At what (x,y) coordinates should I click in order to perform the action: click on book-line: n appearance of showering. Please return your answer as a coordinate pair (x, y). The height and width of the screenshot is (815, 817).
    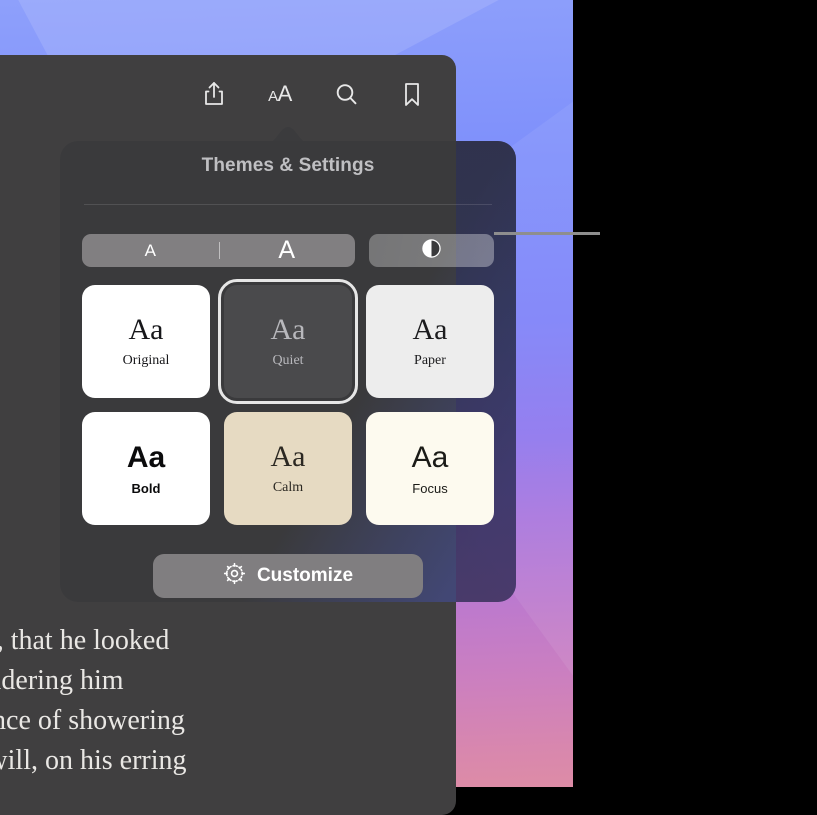
    Looking at the image, I should click on (92, 720).